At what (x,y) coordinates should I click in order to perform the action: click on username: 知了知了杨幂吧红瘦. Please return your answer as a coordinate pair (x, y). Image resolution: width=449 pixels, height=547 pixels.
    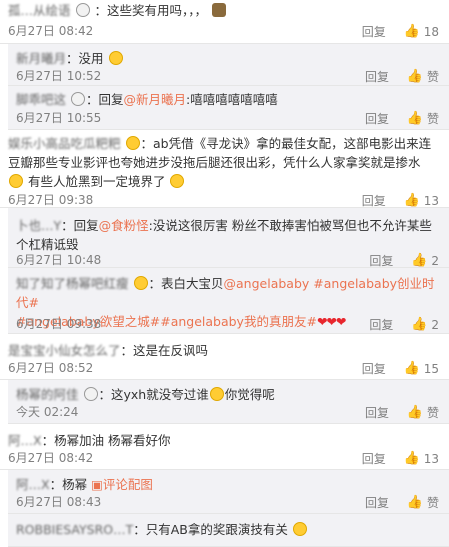
    Looking at the image, I should click on (72, 283).